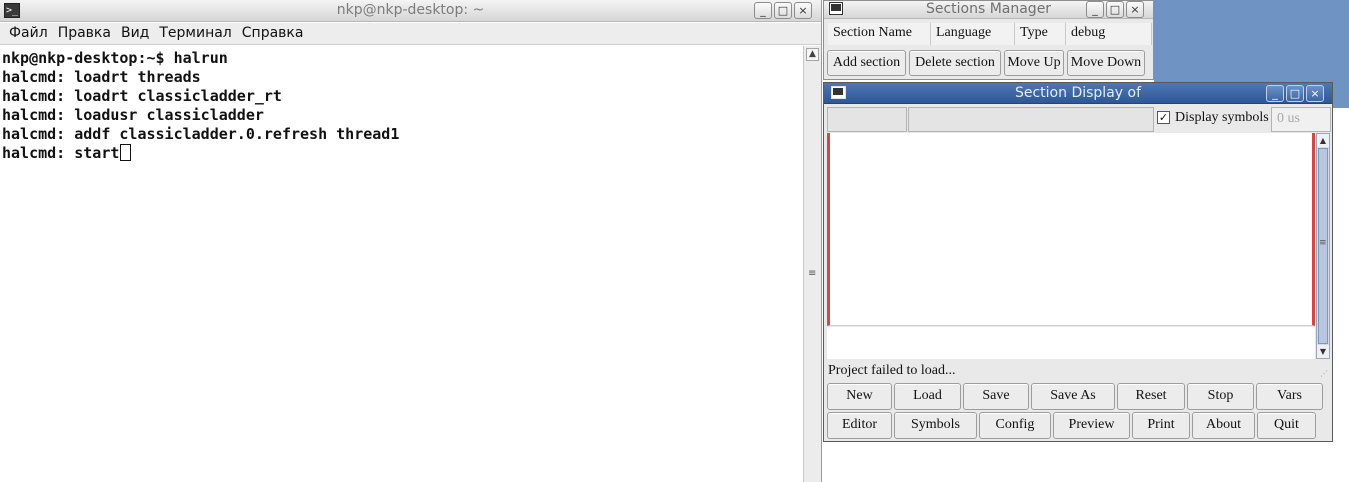 This screenshot has width=1349, height=482. Describe the element at coordinates (126, 152) in the screenshot. I see `text-cursor` at that location.